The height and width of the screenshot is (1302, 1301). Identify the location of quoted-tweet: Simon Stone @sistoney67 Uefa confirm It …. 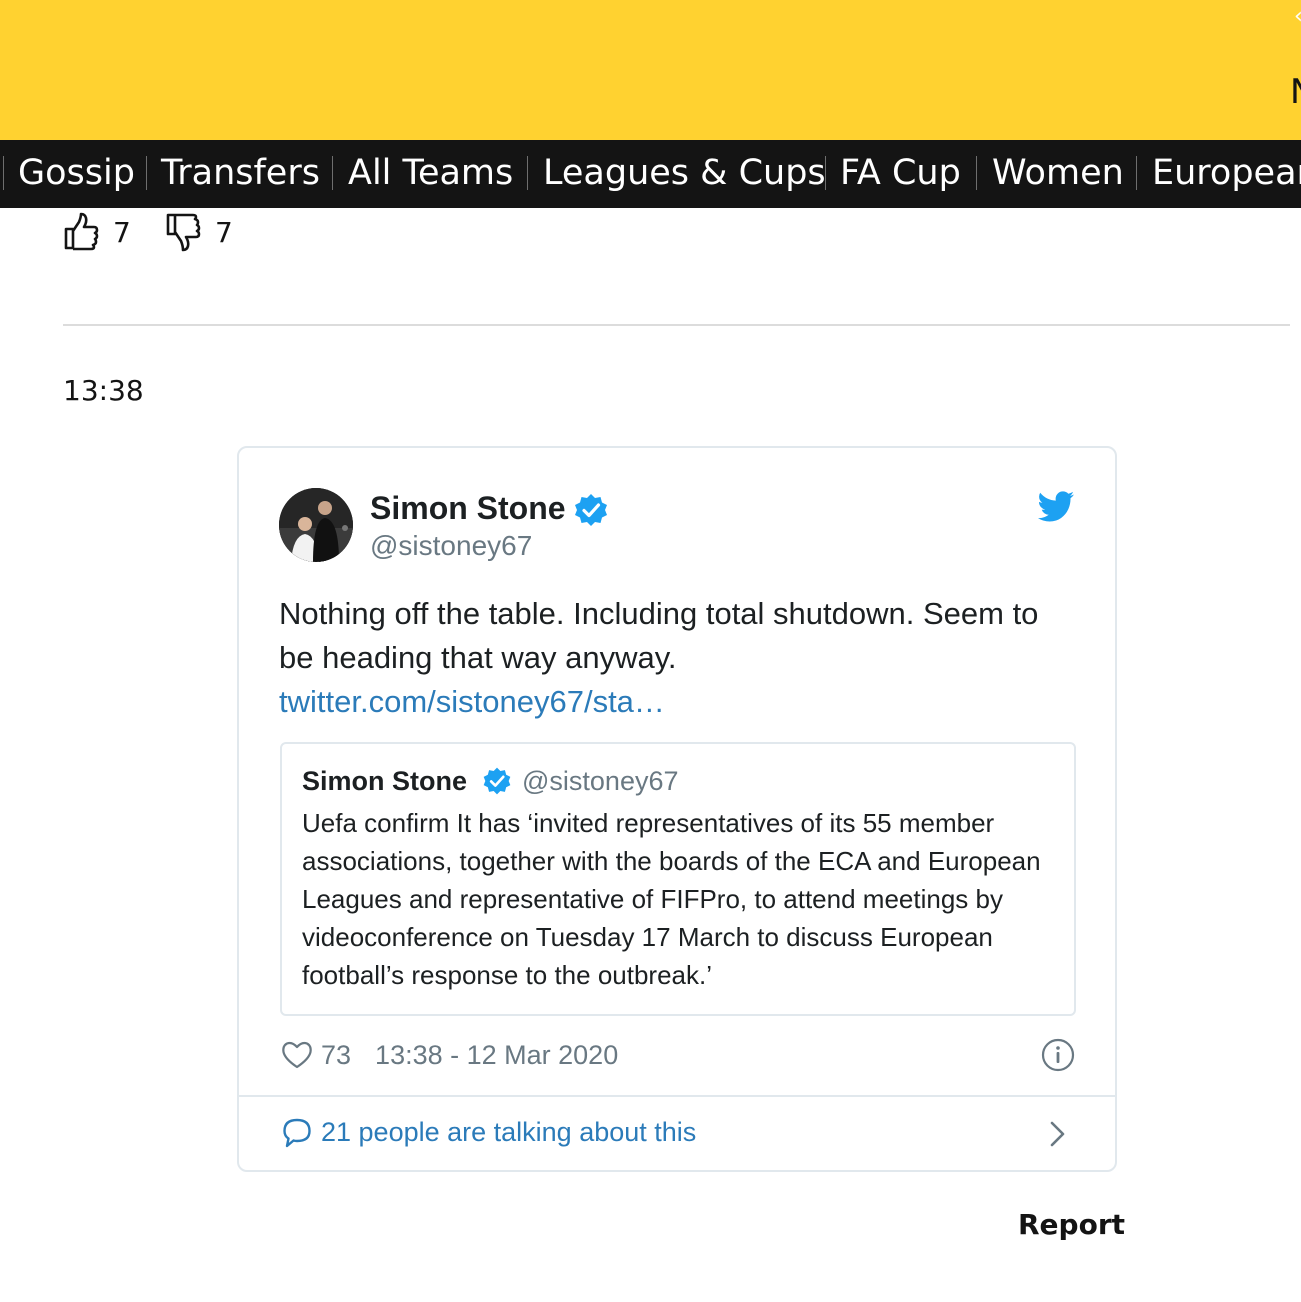
(678, 879).